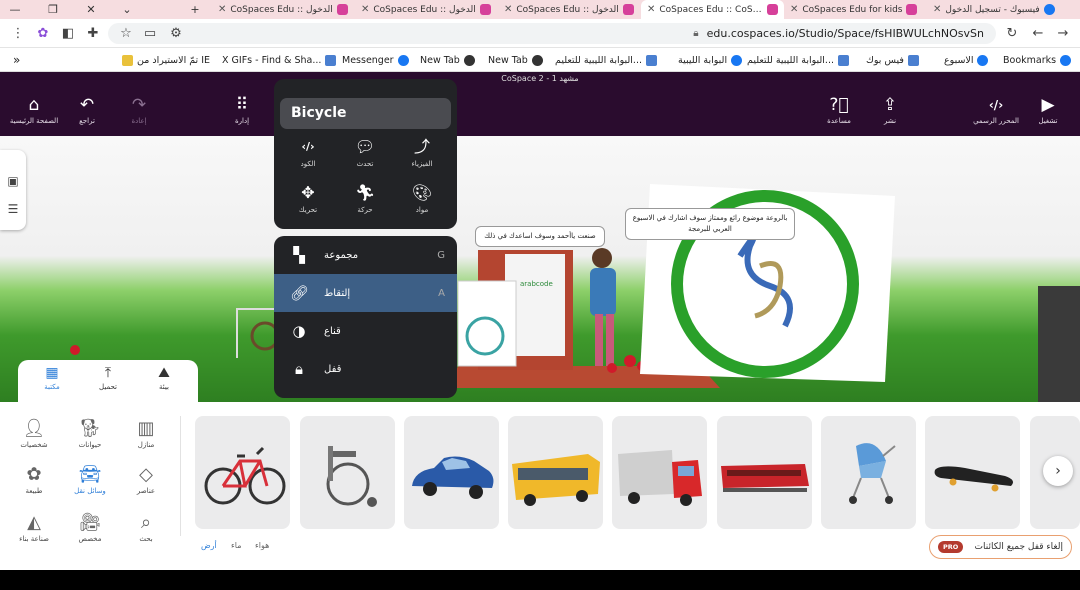 The width and height of the screenshot is (1080, 590). I want to click on tab-cospaces-login-3: ✕ CoSpaces Edu :: الدخول, so click(283, 9).